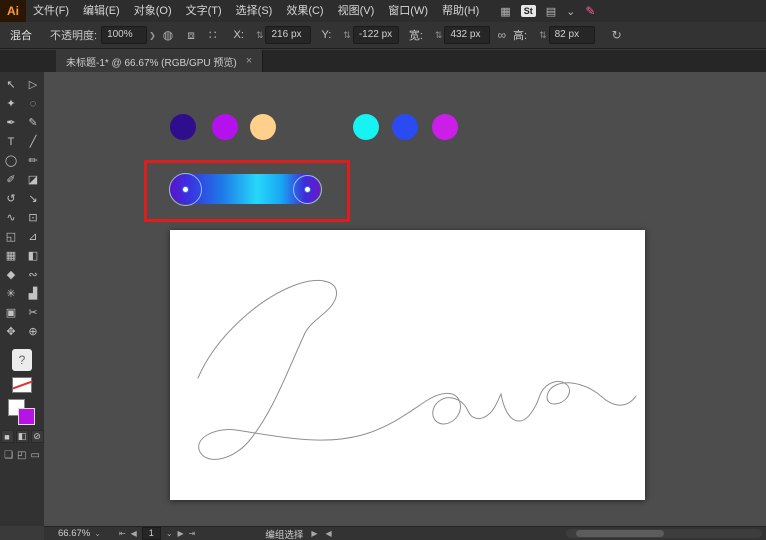 Image resolution: width=766 pixels, height=540 pixels. I want to click on perspective-grid-tool: ⊿, so click(33, 236).